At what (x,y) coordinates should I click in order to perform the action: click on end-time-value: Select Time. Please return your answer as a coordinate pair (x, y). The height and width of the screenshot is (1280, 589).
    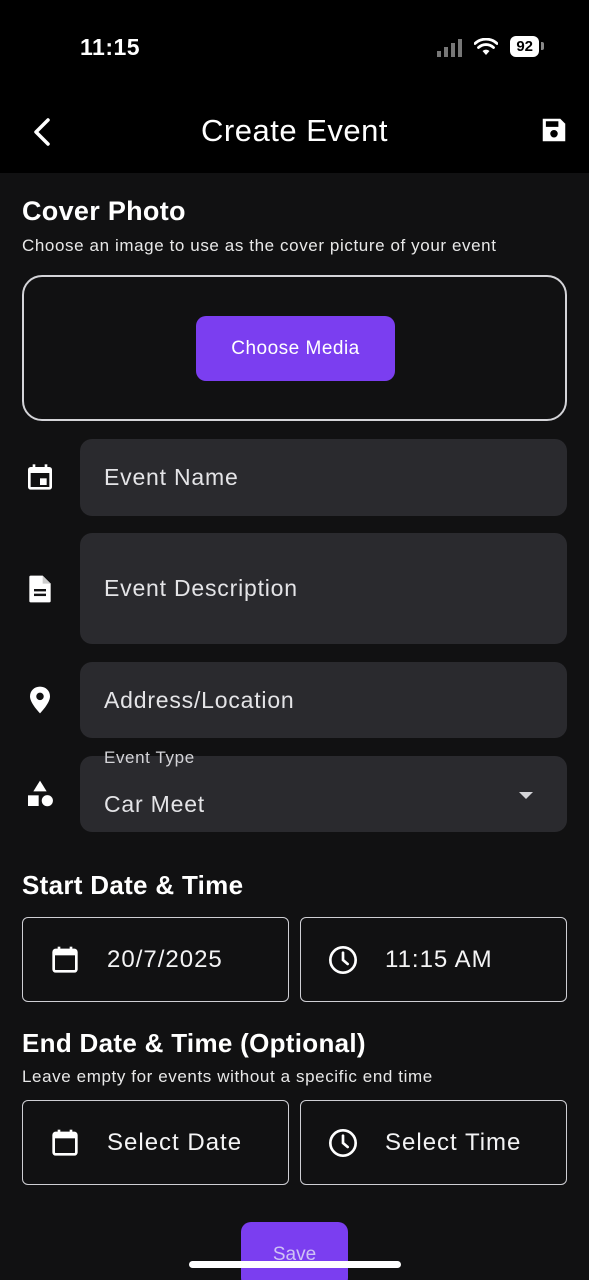
    Looking at the image, I should click on (453, 1142).